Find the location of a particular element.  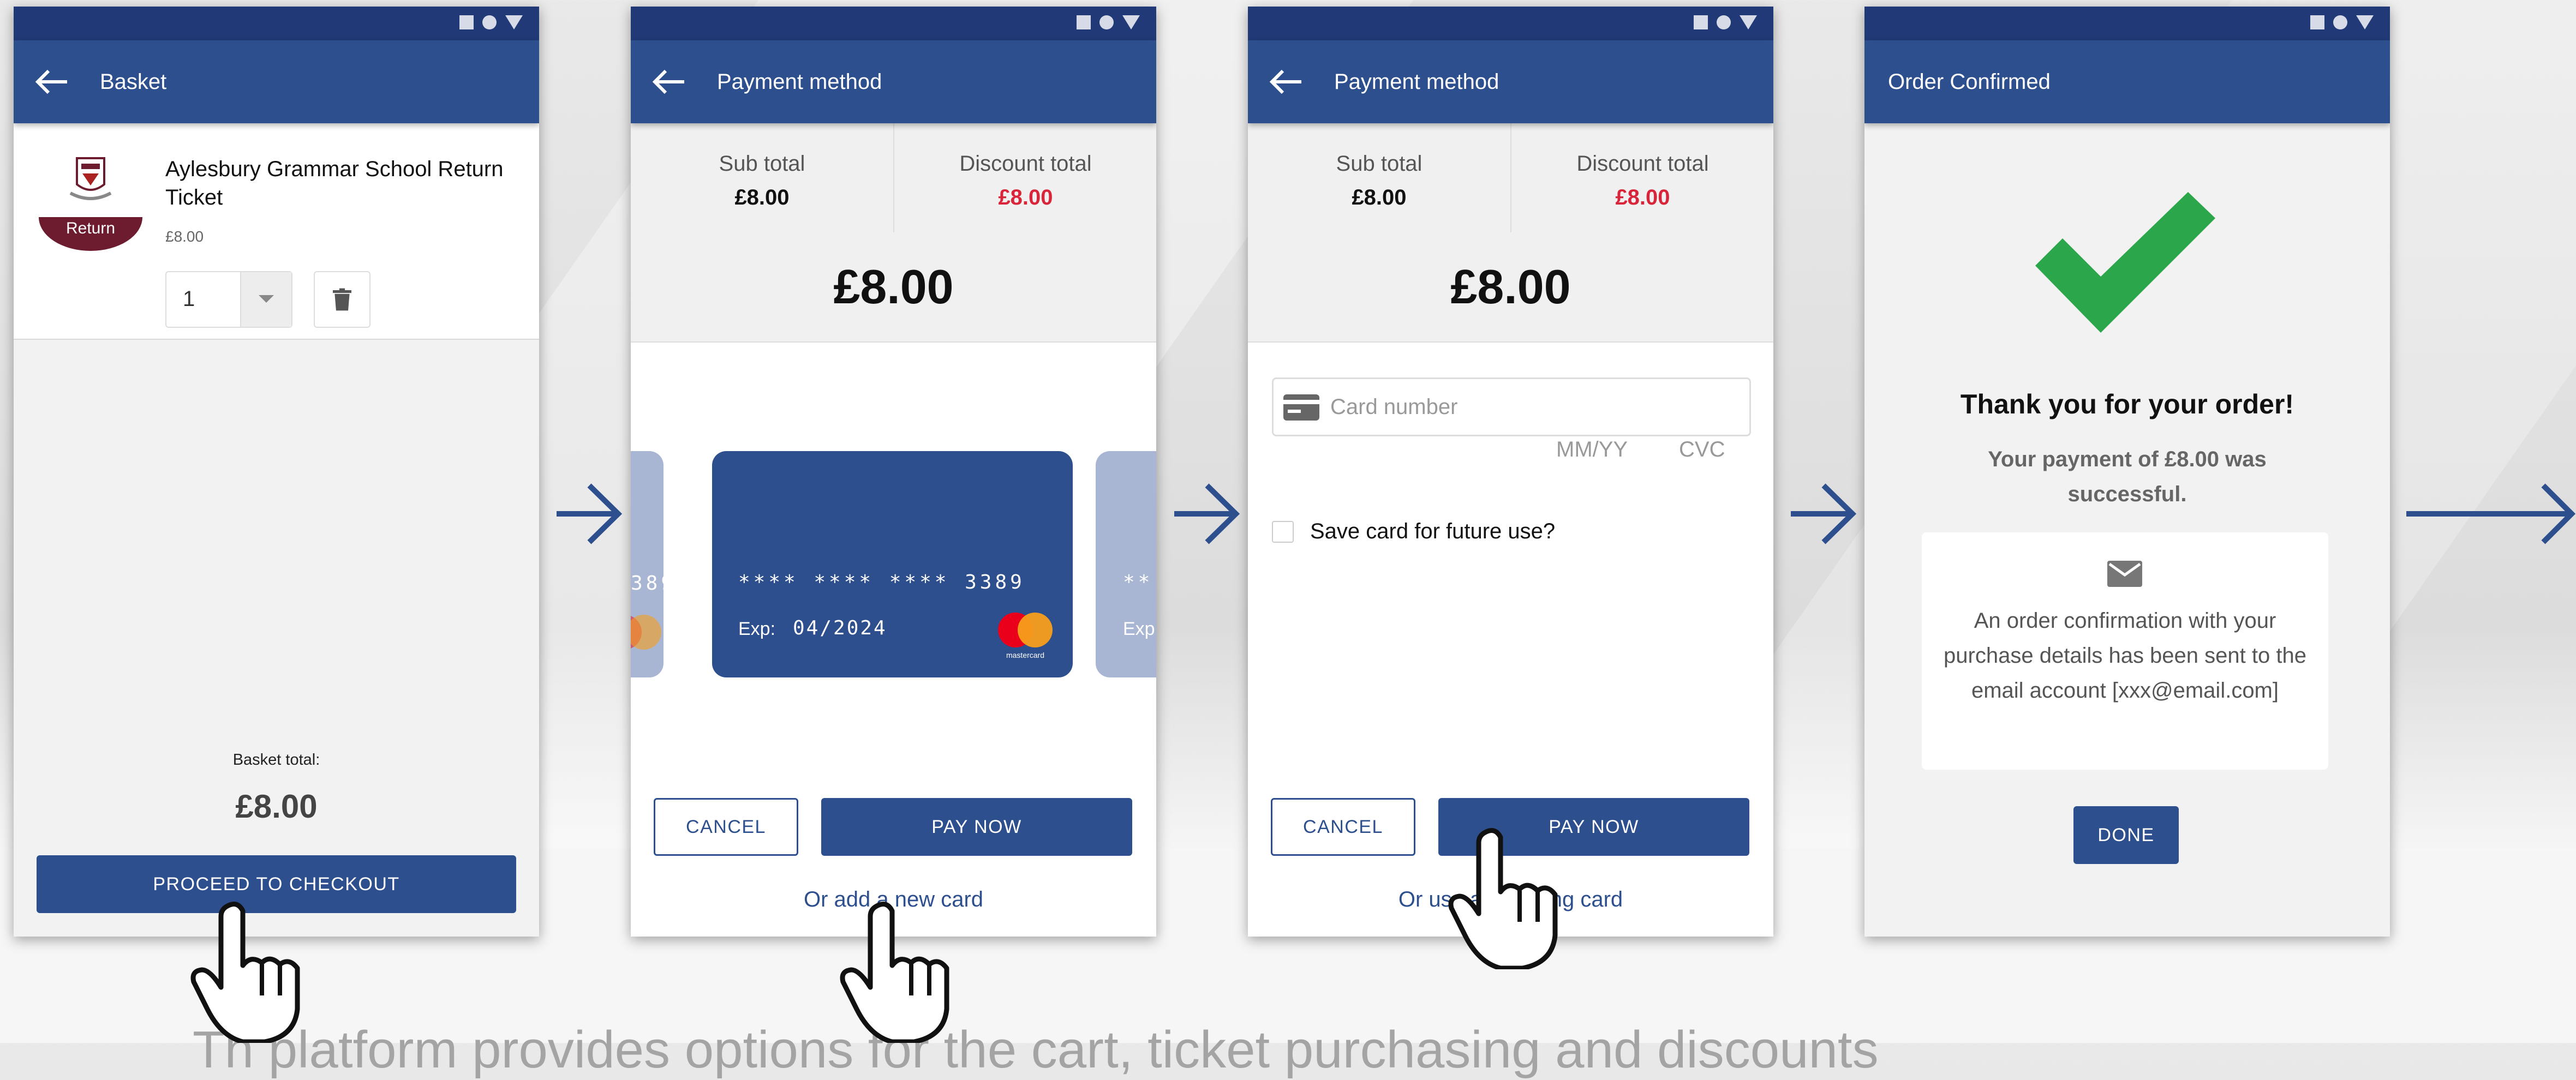

credit-card-icon is located at coordinates (1301, 407).